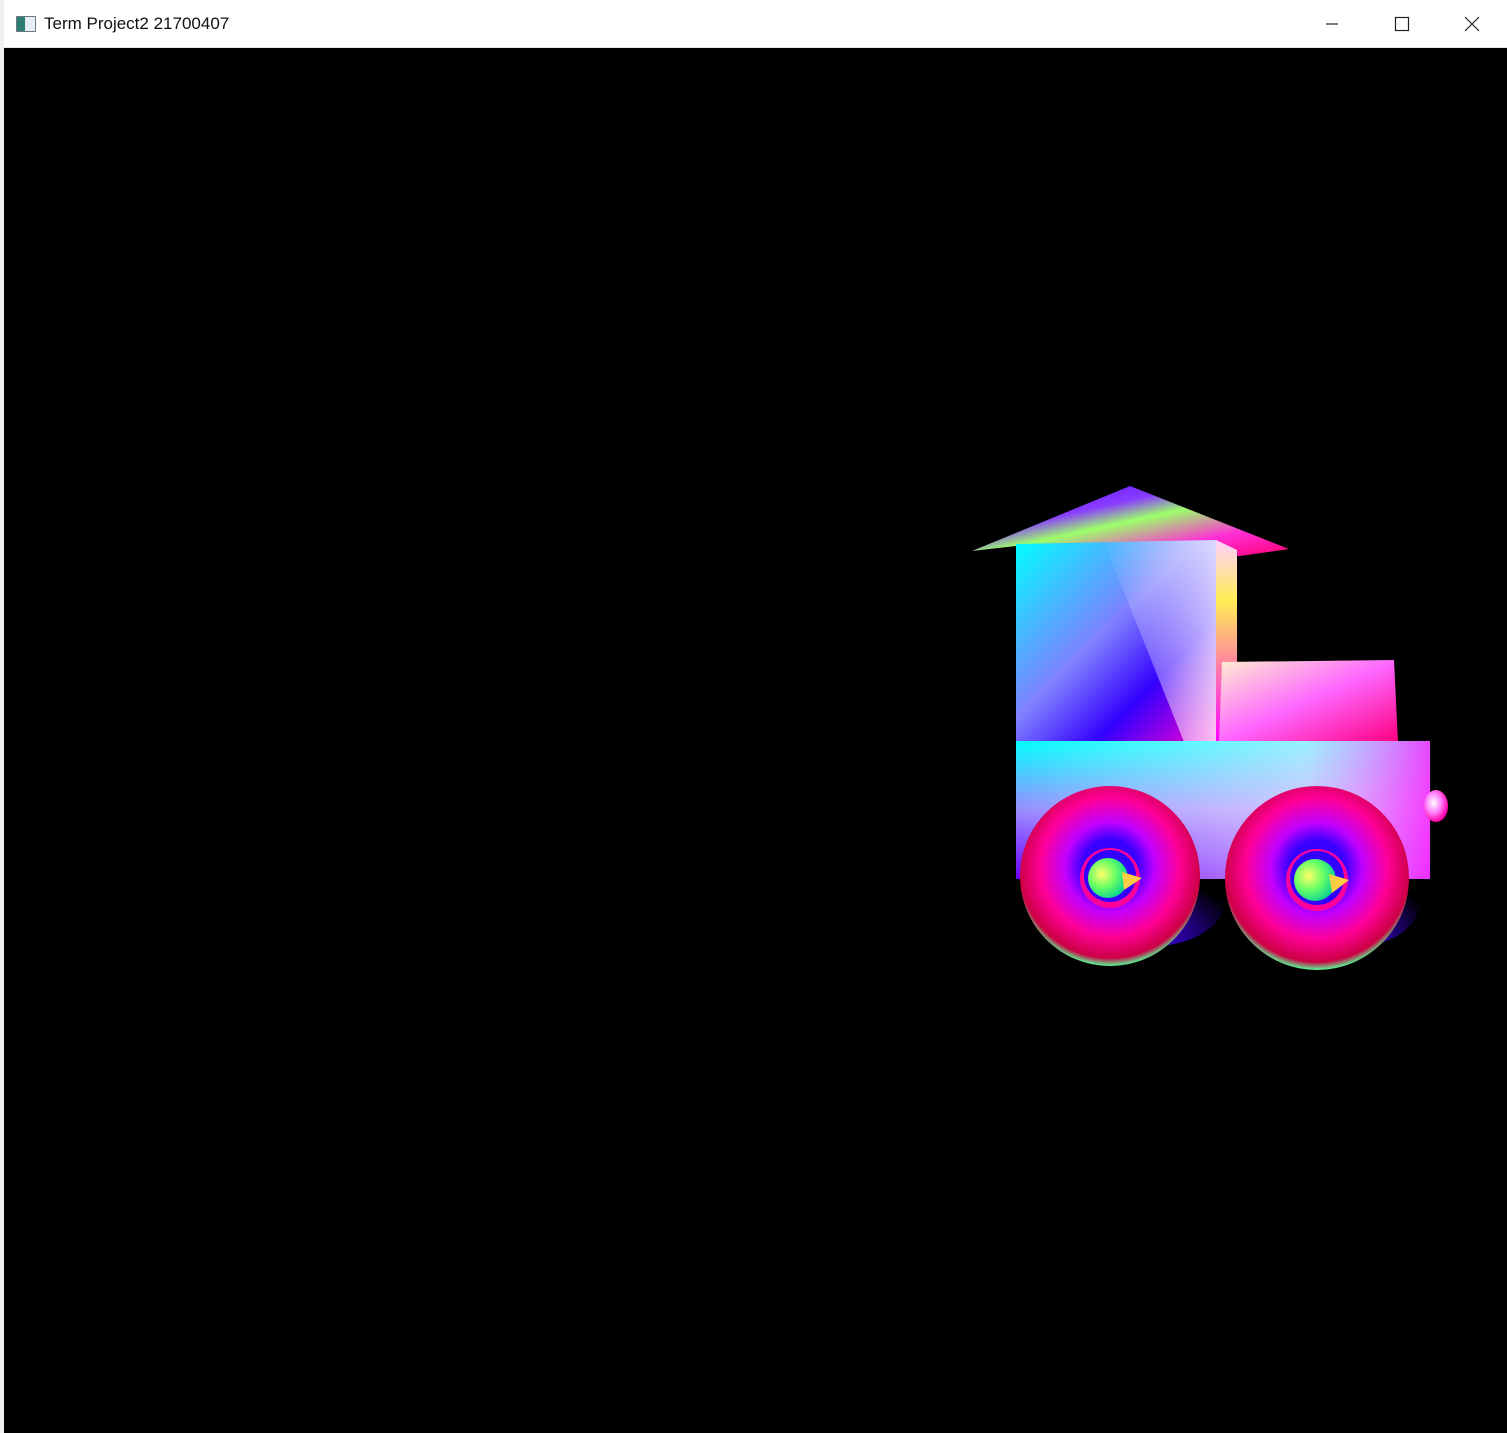 The height and width of the screenshot is (1433, 1507). I want to click on window-controls, so click(1402, 23).